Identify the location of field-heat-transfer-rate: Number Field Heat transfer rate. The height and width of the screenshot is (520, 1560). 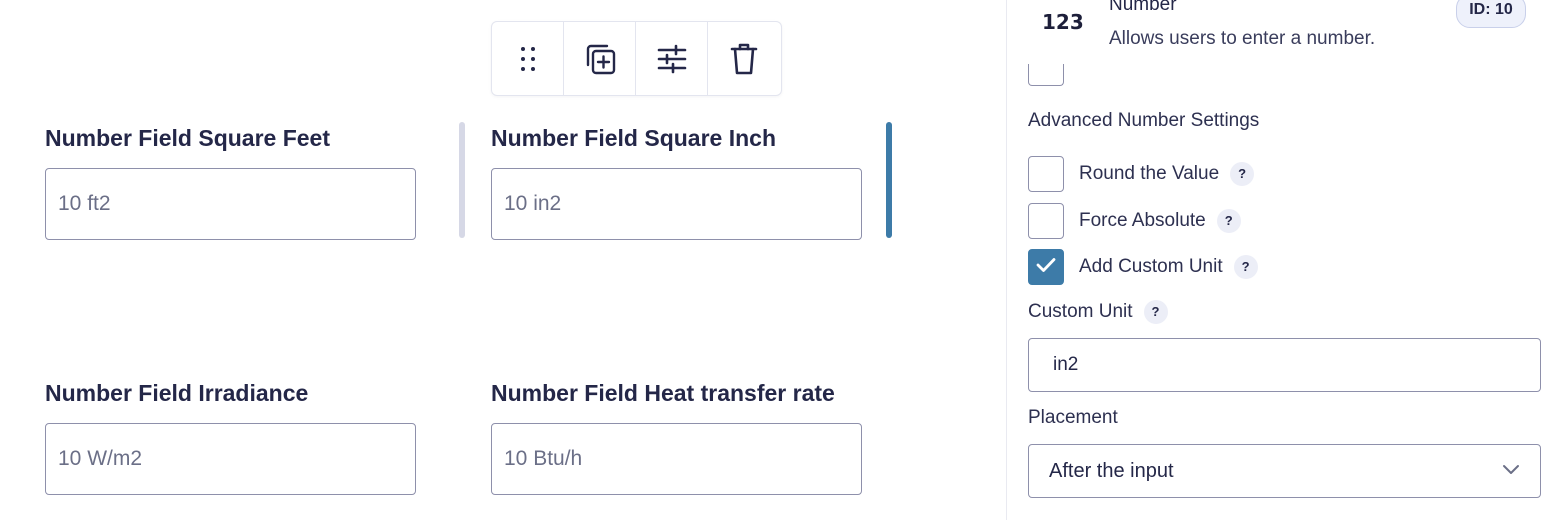
(676, 436).